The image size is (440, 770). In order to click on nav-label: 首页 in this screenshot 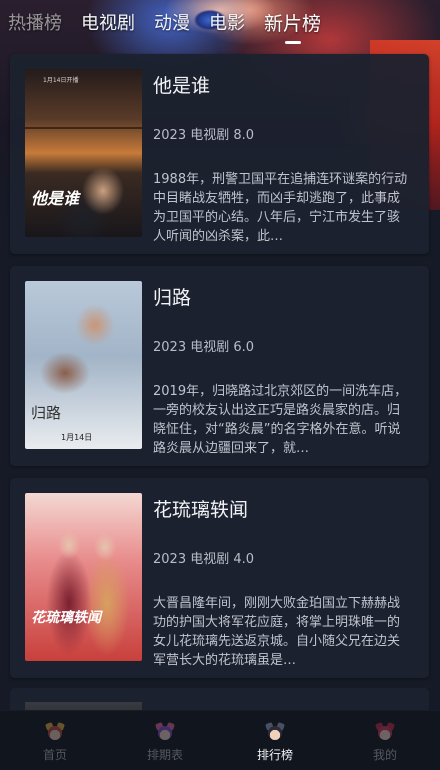, I will do `click(54, 755)`.